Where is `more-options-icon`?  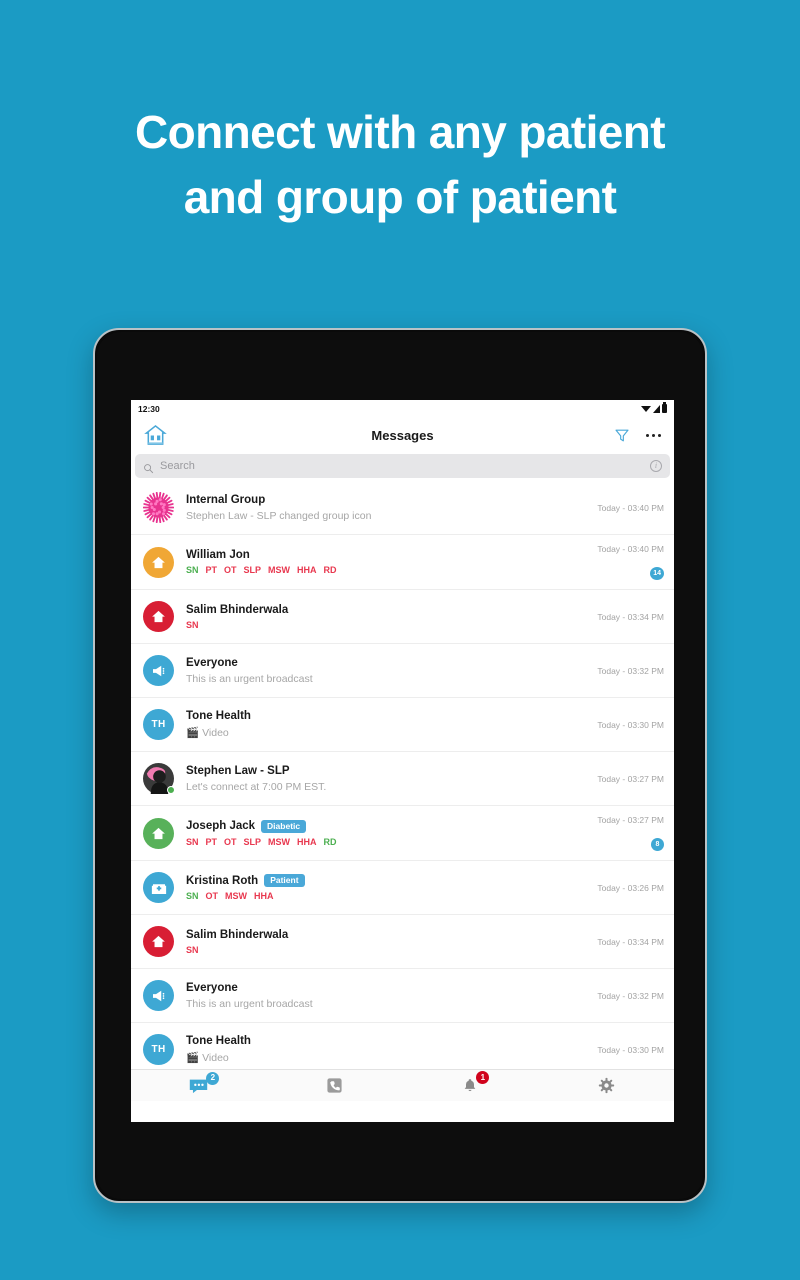 more-options-icon is located at coordinates (653, 435).